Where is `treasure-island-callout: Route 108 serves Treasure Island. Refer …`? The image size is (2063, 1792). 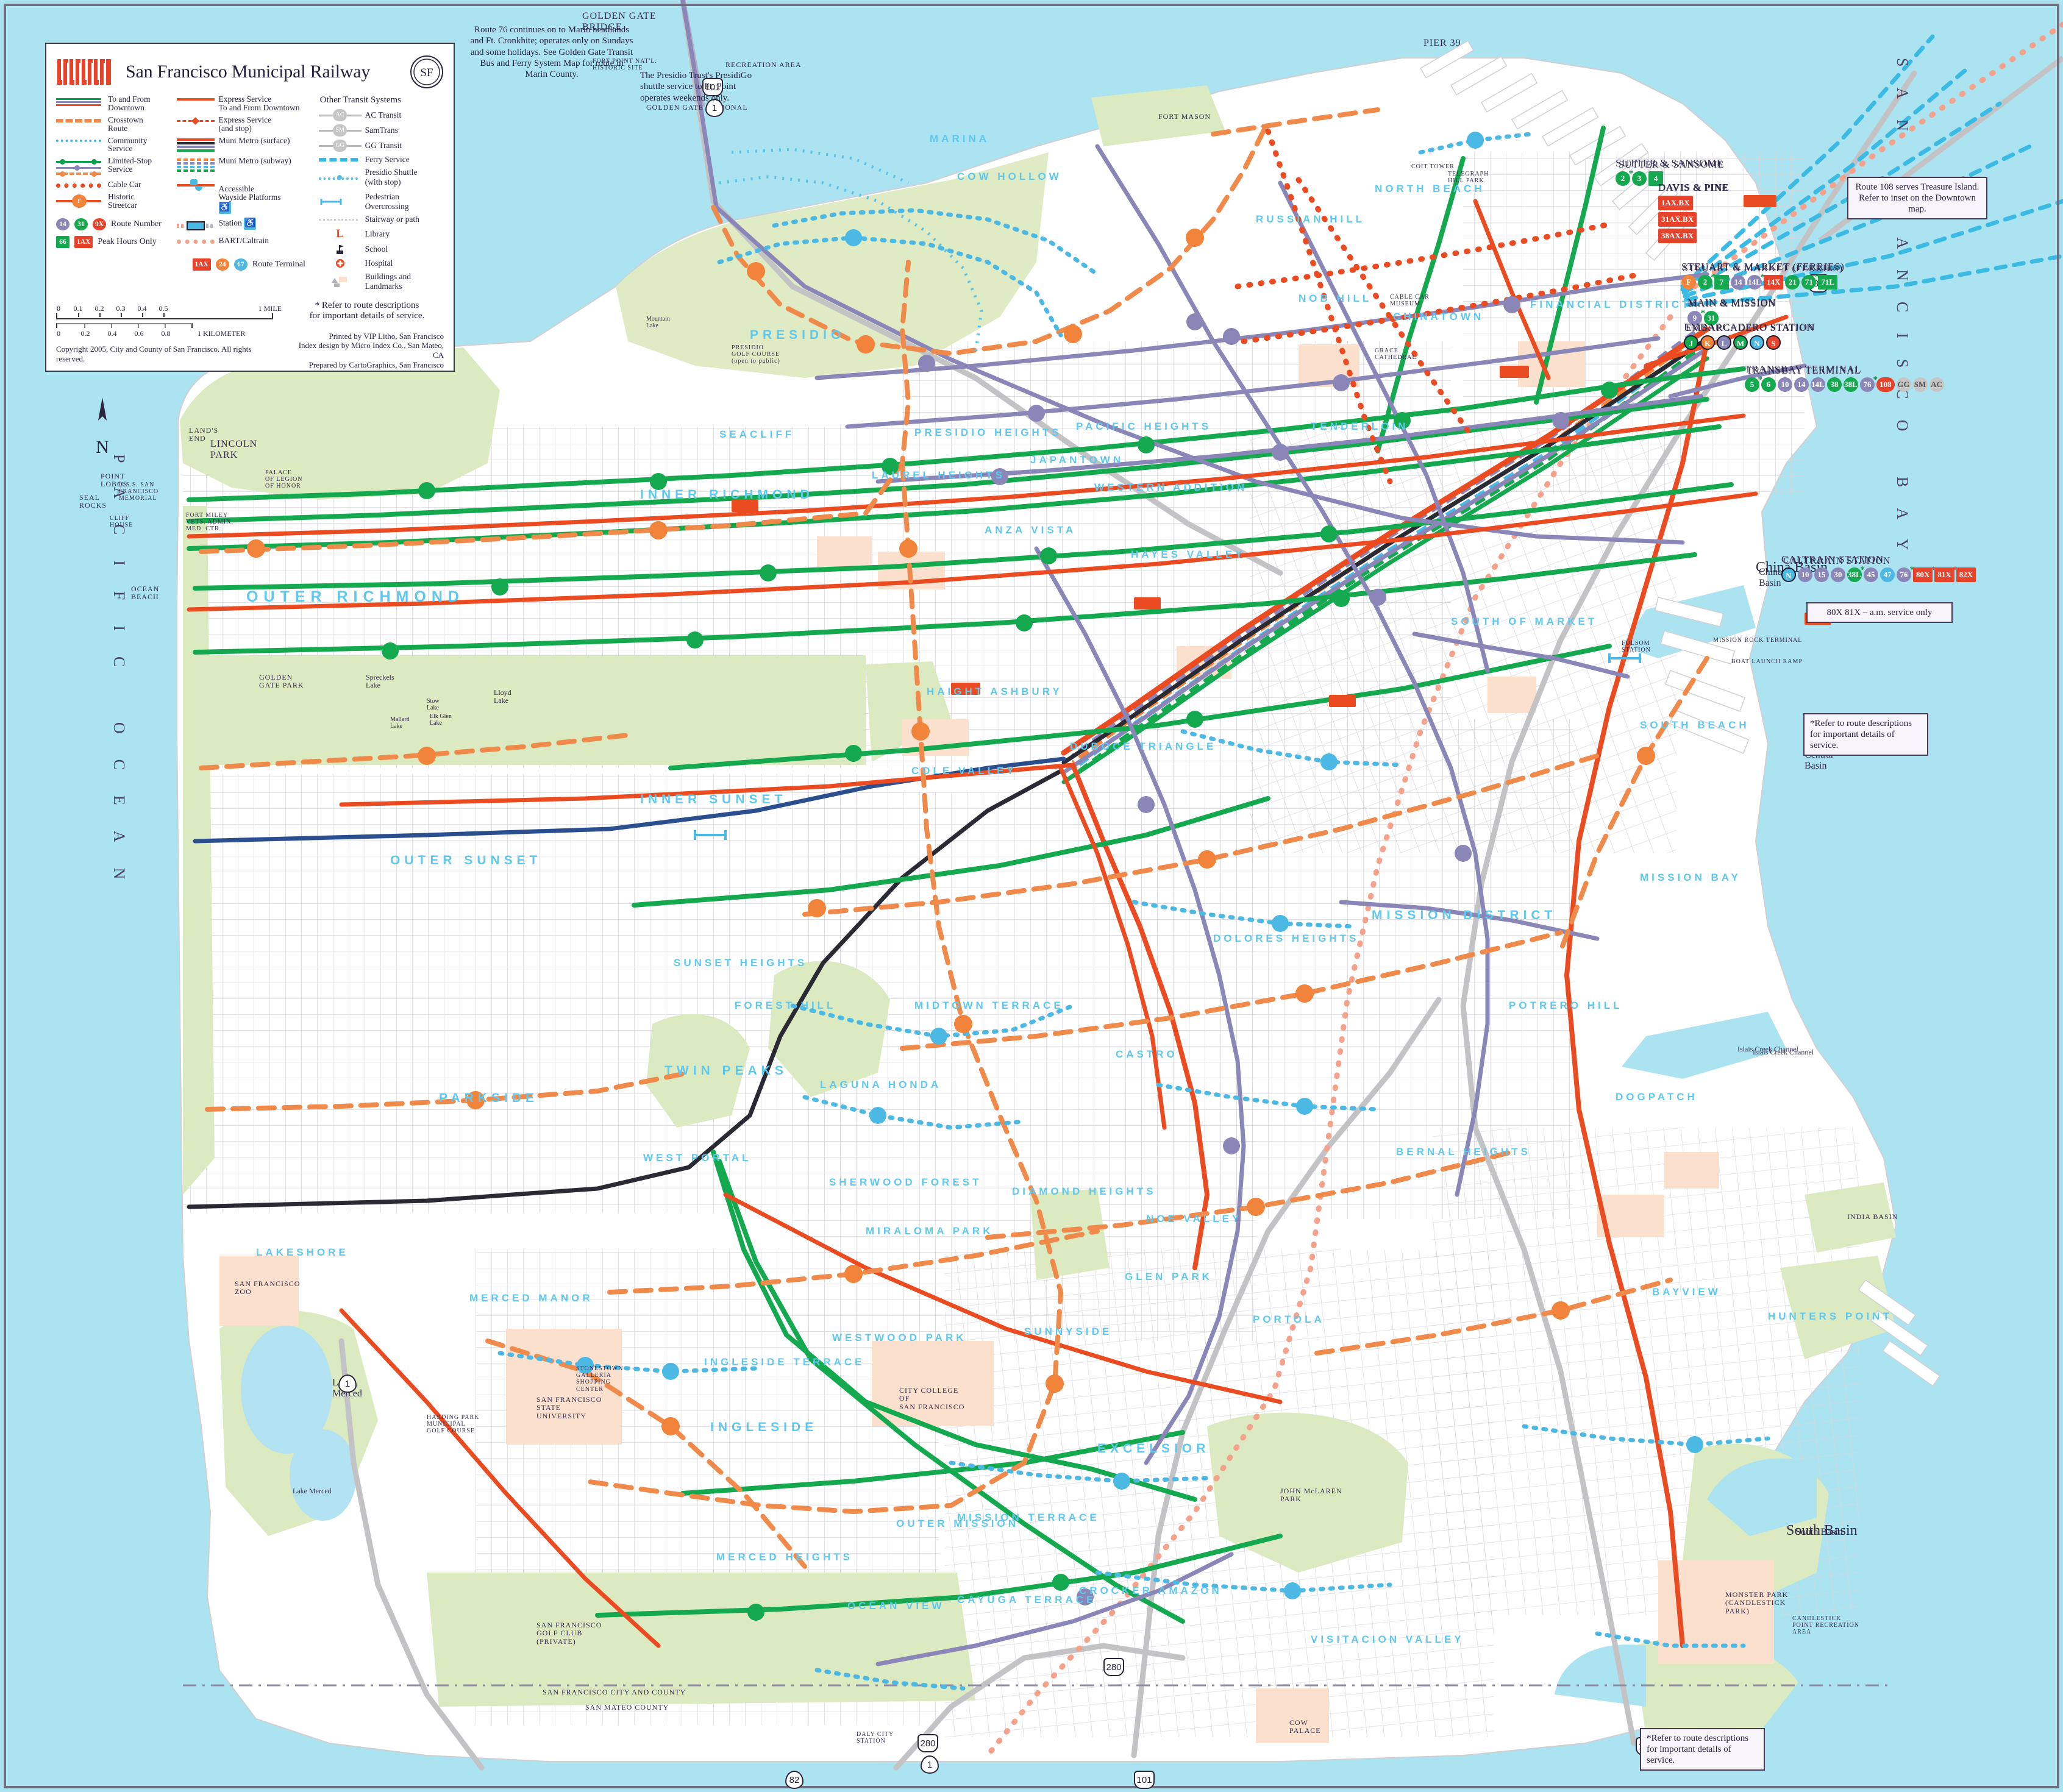 treasure-island-callout: Route 108 serves Treasure Island. Refer … is located at coordinates (1917, 198).